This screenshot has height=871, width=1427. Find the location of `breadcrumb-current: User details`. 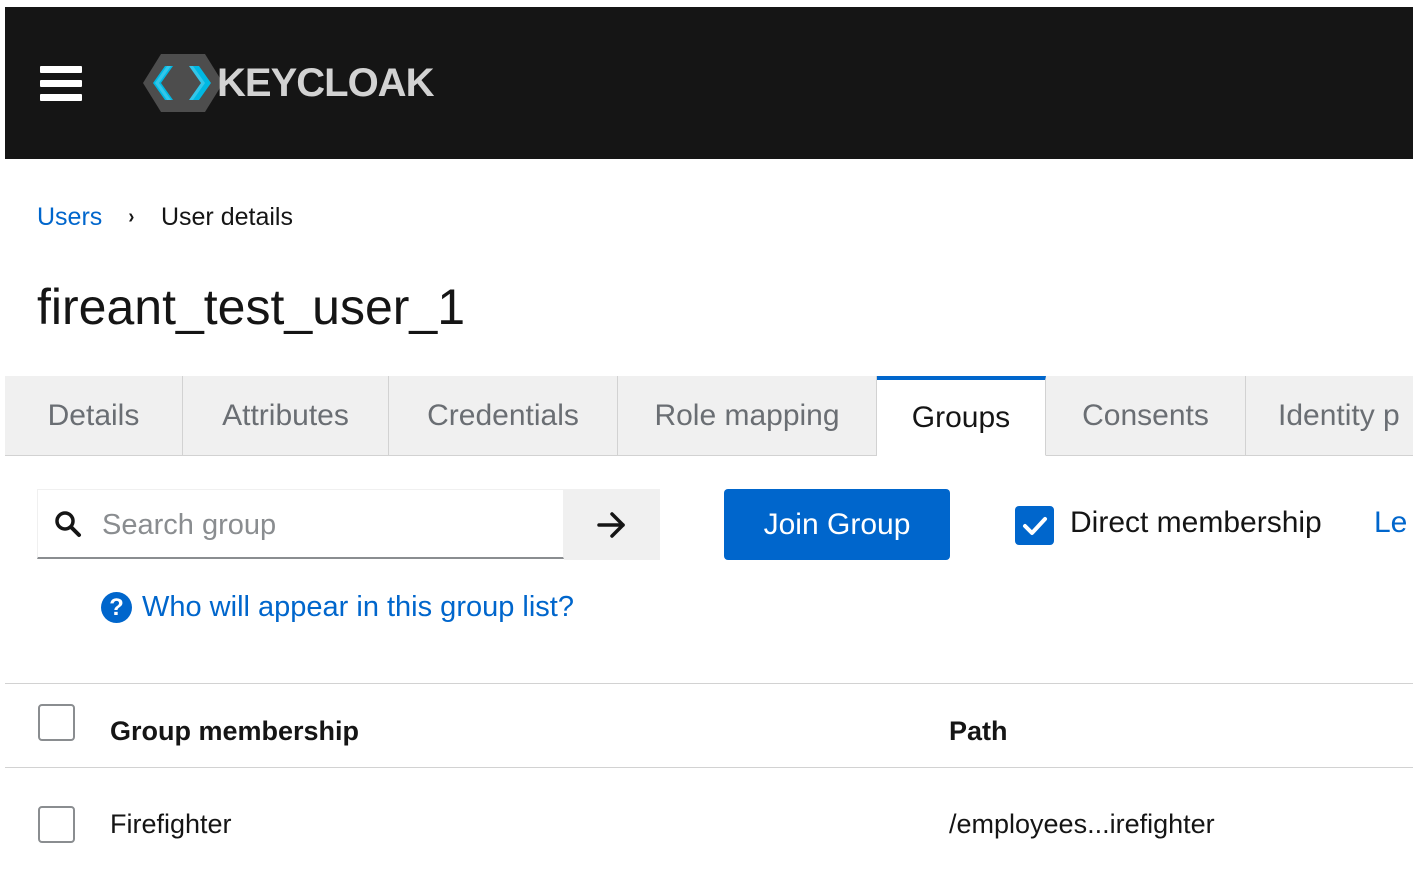

breadcrumb-current: User details is located at coordinates (226, 217).